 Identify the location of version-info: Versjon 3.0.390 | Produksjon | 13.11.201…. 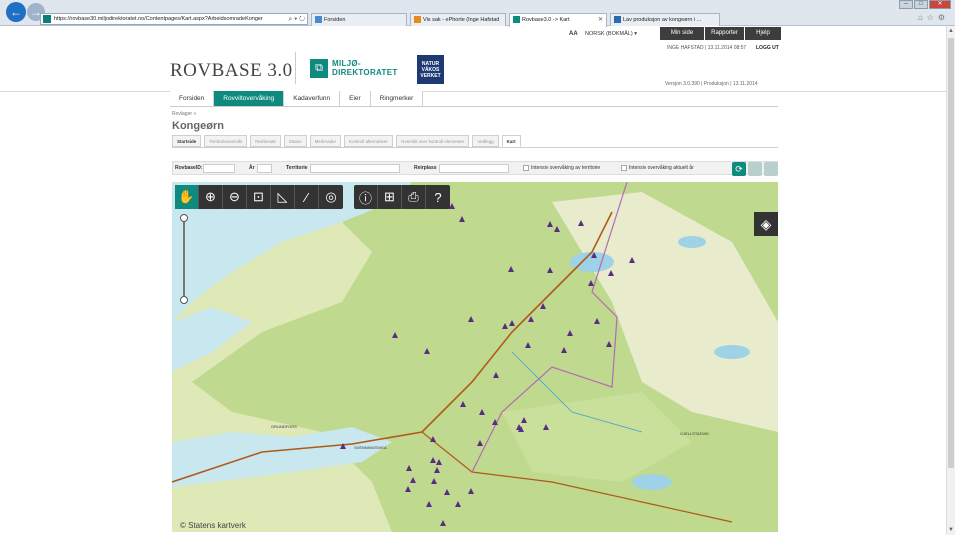
(711, 84).